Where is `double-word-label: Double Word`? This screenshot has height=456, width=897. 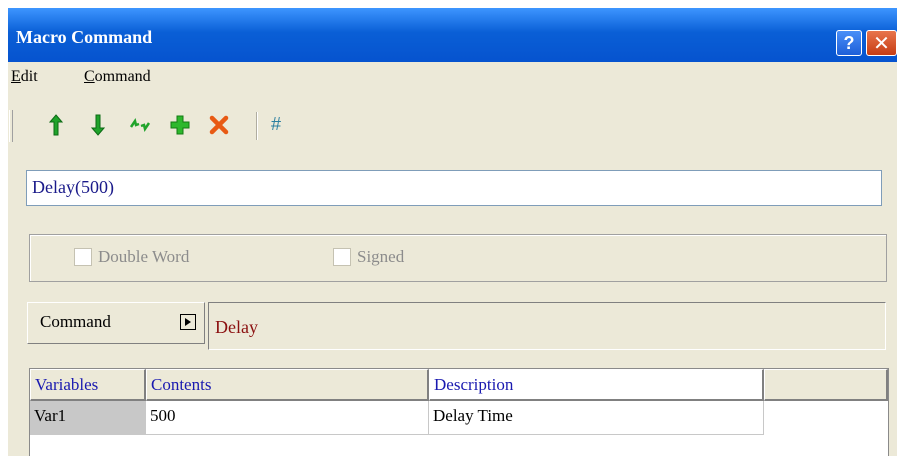 double-word-label: Double Word is located at coordinates (144, 256).